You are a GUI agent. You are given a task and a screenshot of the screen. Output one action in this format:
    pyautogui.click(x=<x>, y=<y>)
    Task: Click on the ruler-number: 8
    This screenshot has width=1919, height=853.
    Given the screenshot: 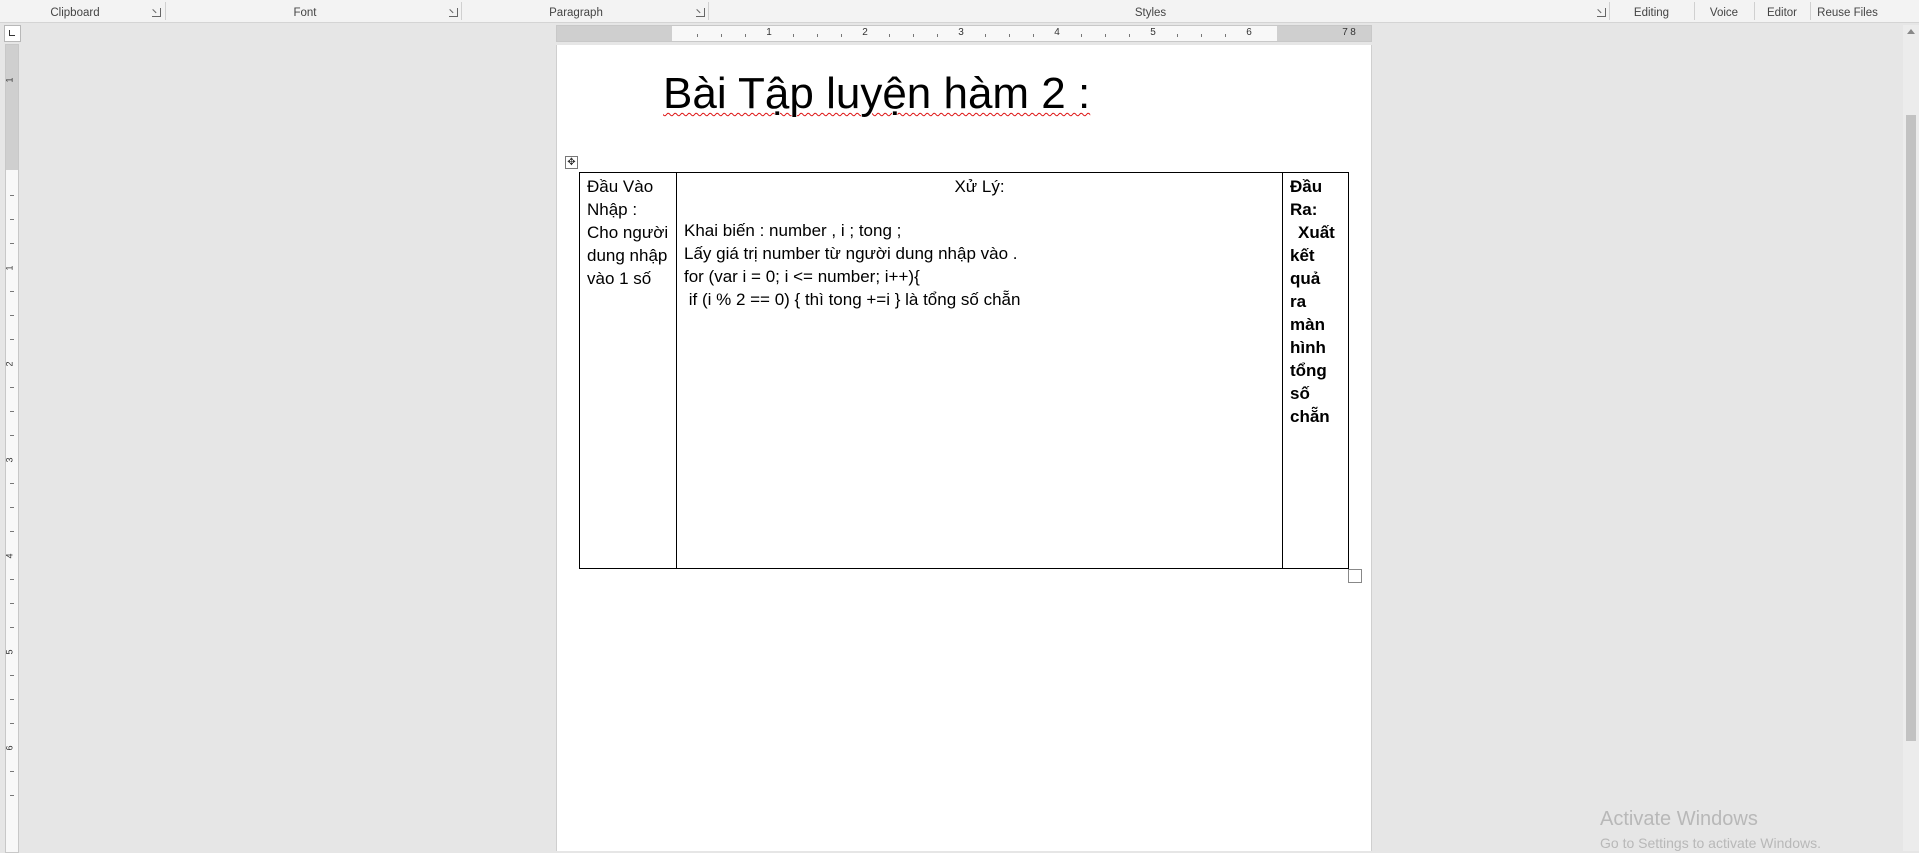 What is the action you would take?
    pyautogui.click(x=1353, y=32)
    